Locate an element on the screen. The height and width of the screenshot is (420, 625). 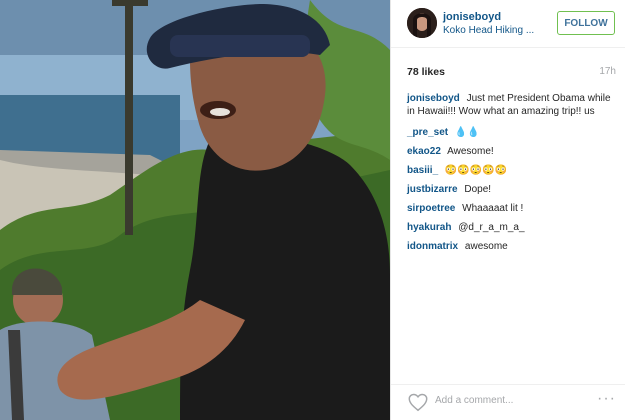
comment-item: hyakurah @d_r_a_m_a_ is located at coordinates (512, 227).